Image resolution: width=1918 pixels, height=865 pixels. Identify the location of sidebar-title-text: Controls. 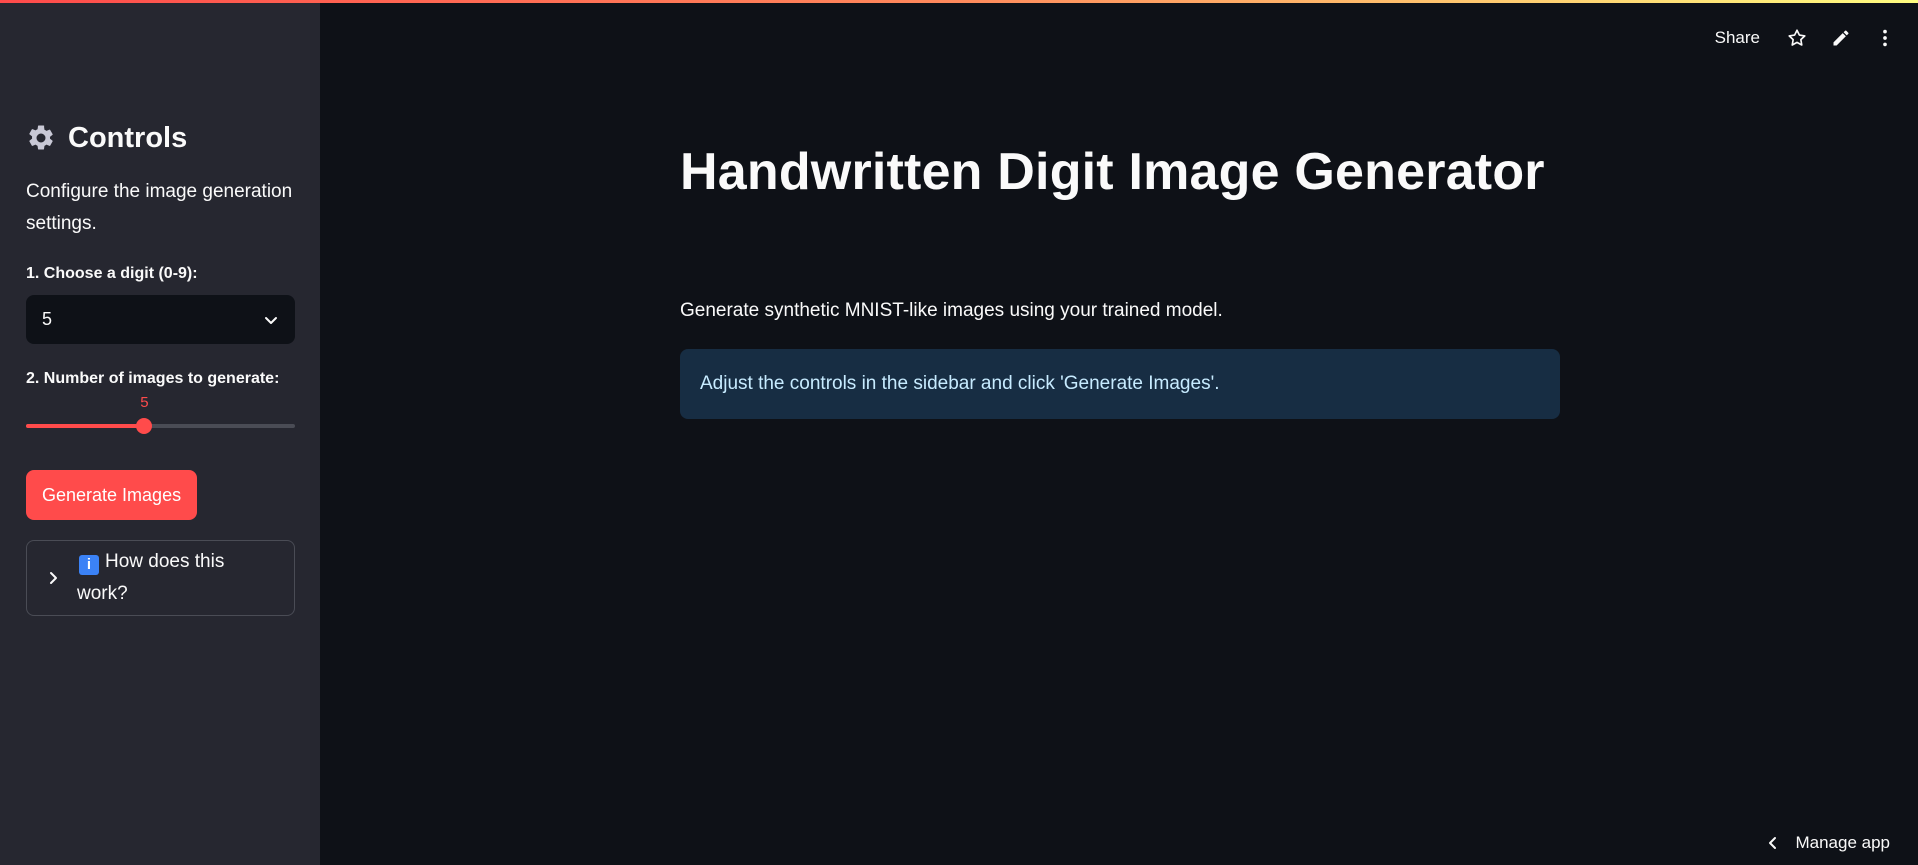
(128, 137).